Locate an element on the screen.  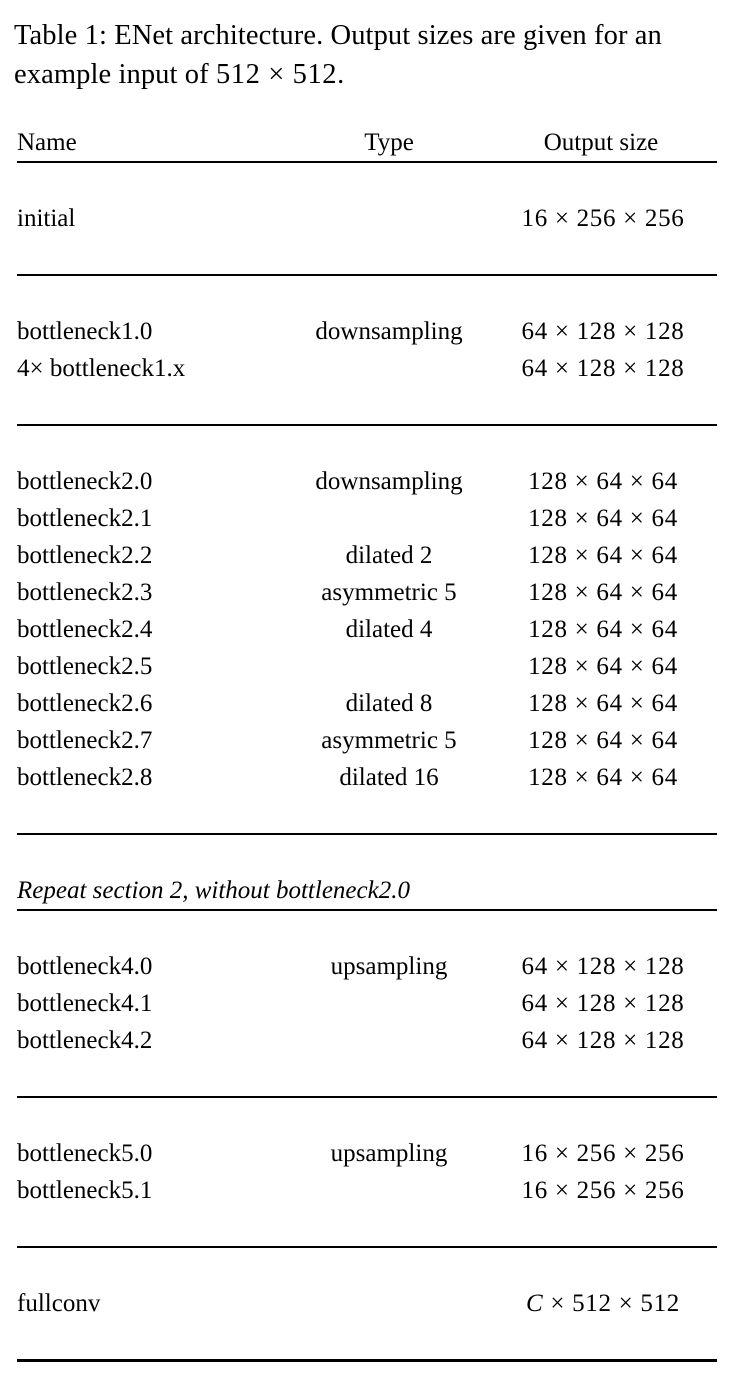
table-row: bottleneck4.2 64 × 128 × 128 is located at coordinates (367, 1040).